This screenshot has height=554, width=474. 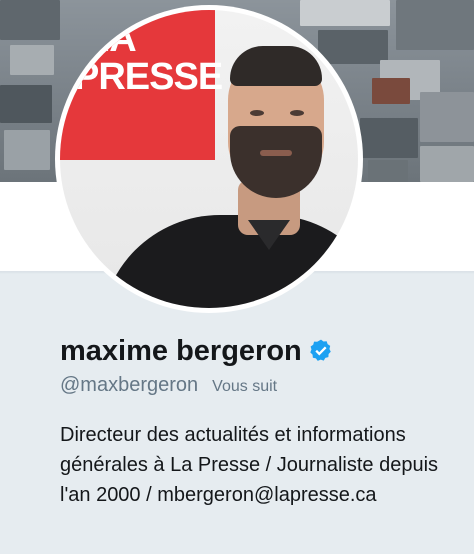 I want to click on handle-row: @maxbergeron Vous suit, so click(x=168, y=385).